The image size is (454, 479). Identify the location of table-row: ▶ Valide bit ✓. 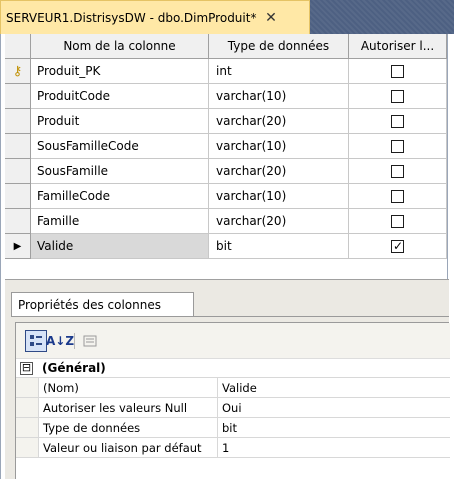
(226, 246).